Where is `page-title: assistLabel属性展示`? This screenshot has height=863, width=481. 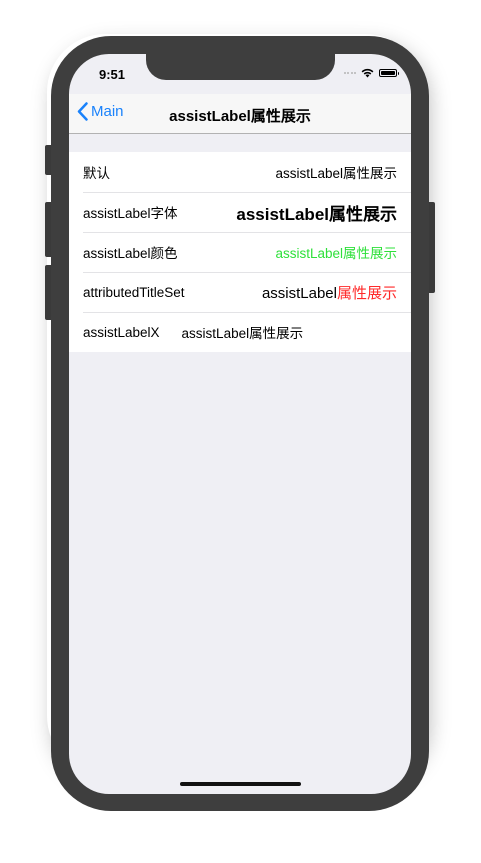
page-title: assistLabel属性展示 is located at coordinates (240, 116).